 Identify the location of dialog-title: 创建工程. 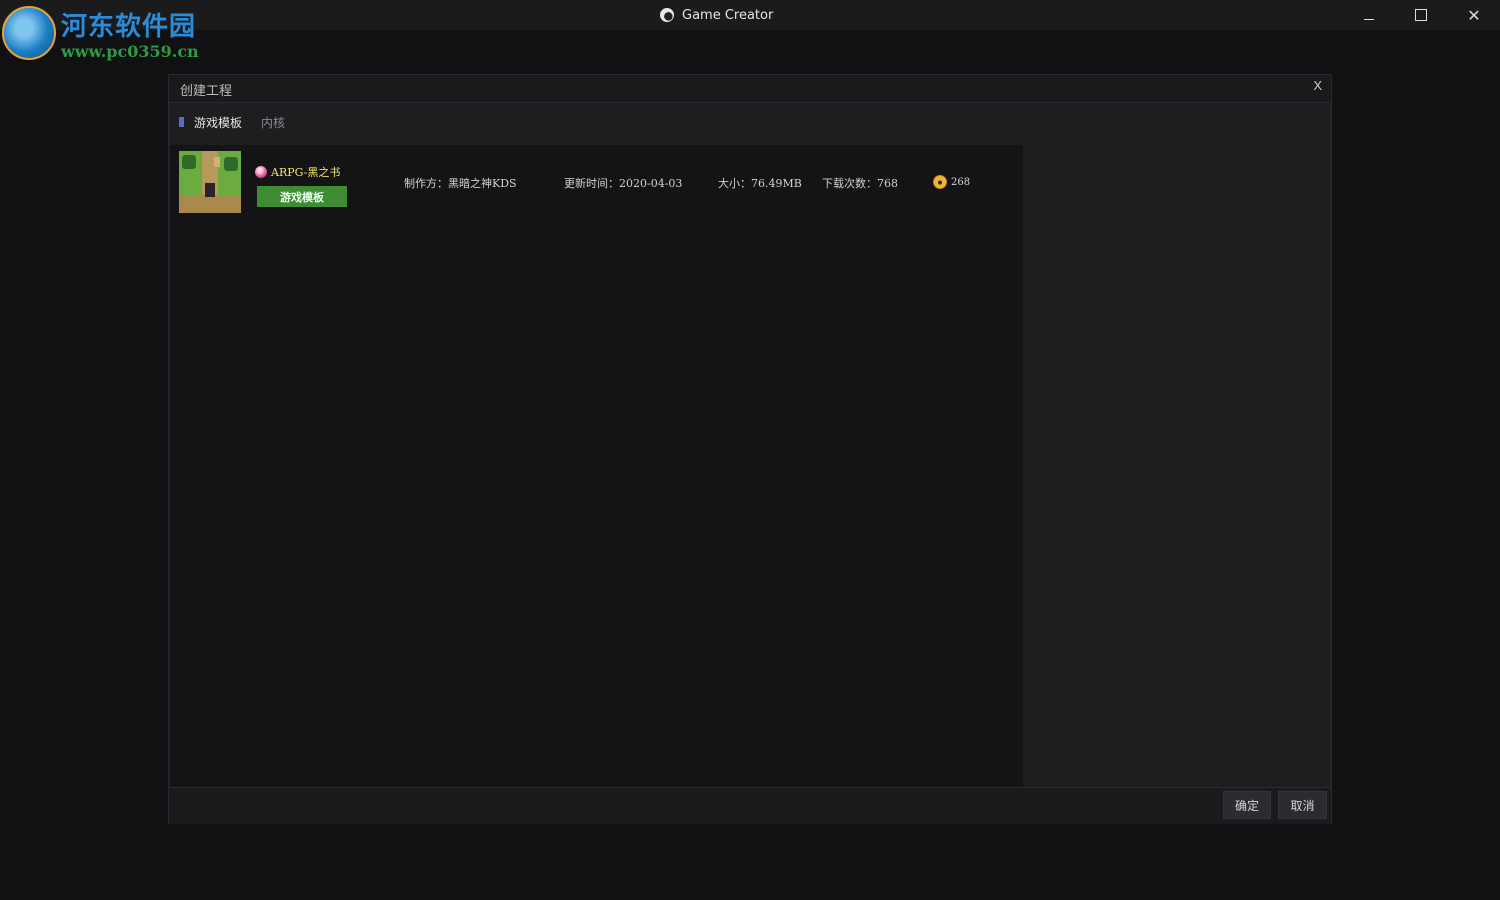
(206, 91).